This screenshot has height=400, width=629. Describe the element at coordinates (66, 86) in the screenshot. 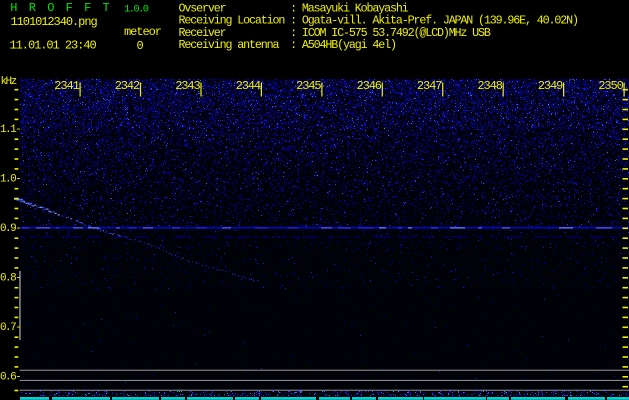

I see `svg-text: 2341` at that location.